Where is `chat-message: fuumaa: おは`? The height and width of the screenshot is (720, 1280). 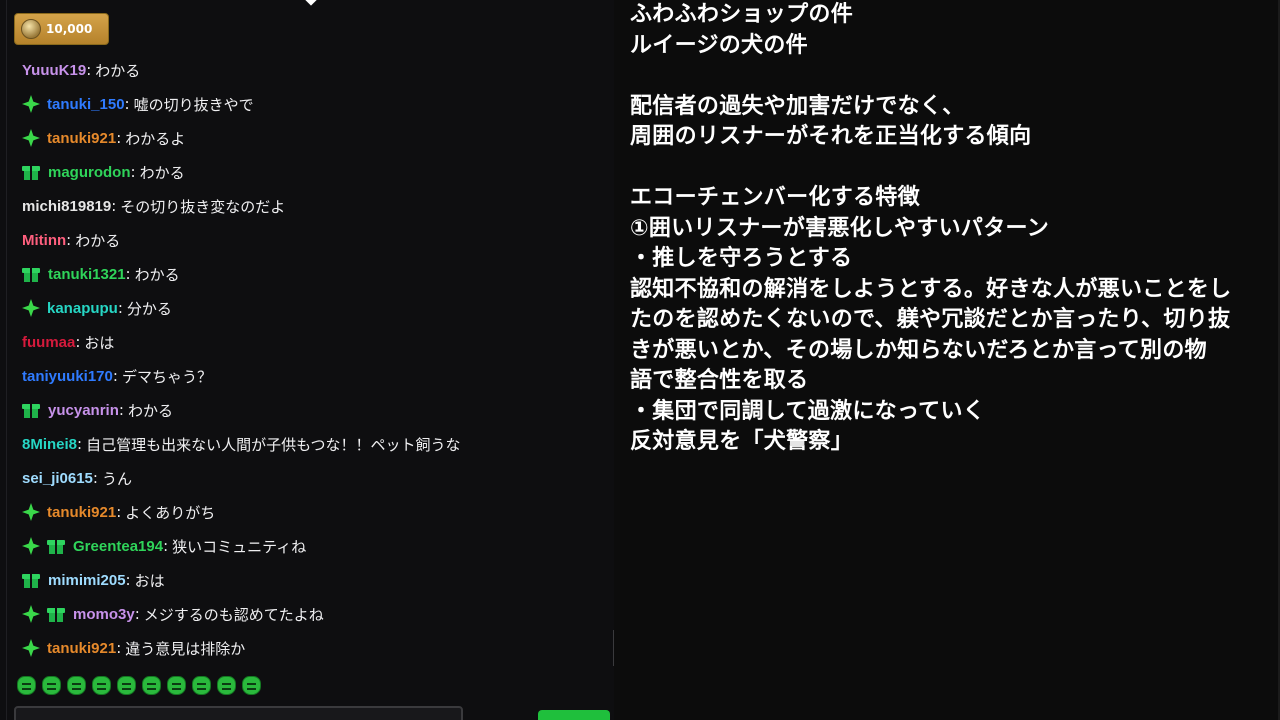 chat-message: fuumaa: おは is located at coordinates (317, 342).